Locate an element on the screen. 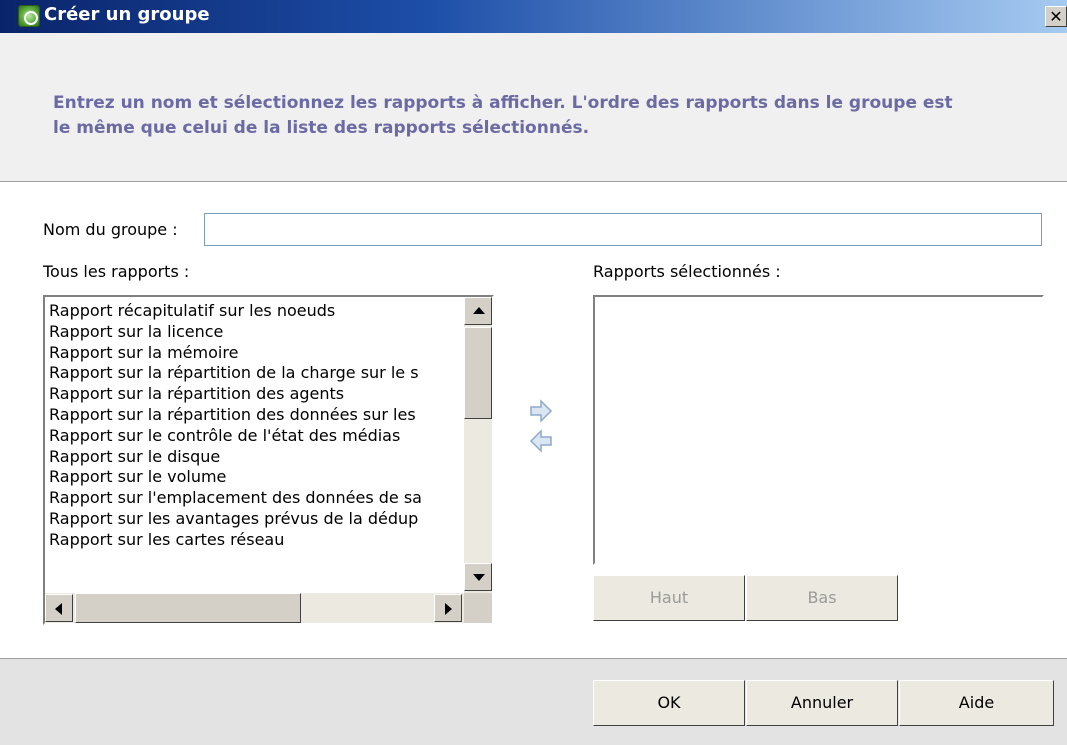  selected-reports-label: Rapports sélectionnés : is located at coordinates (687, 271).